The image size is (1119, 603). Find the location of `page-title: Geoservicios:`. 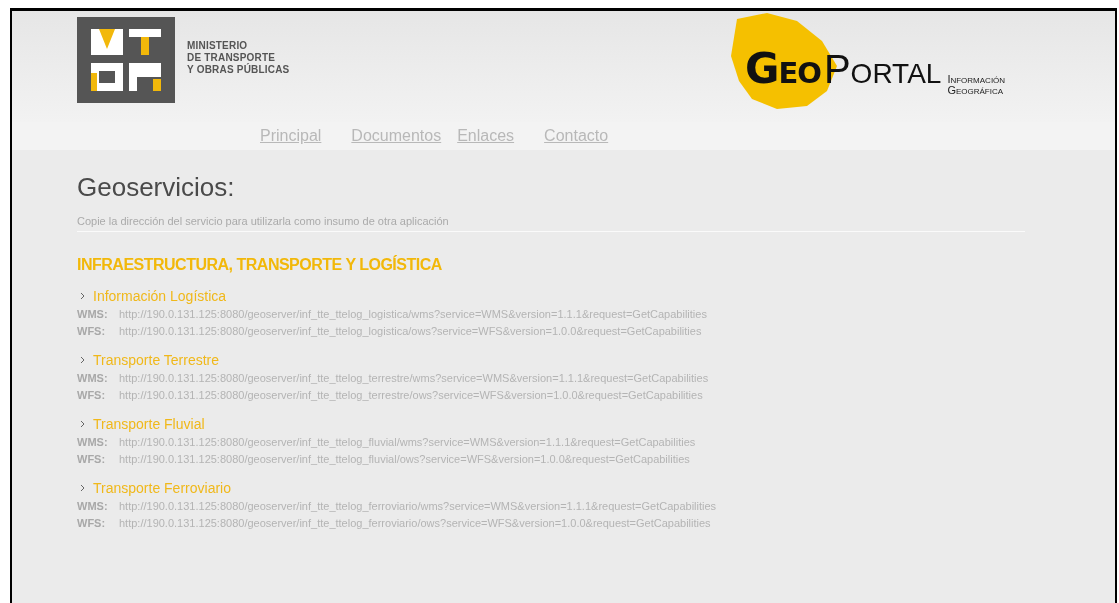

page-title: Geoservicios: is located at coordinates (156, 187).